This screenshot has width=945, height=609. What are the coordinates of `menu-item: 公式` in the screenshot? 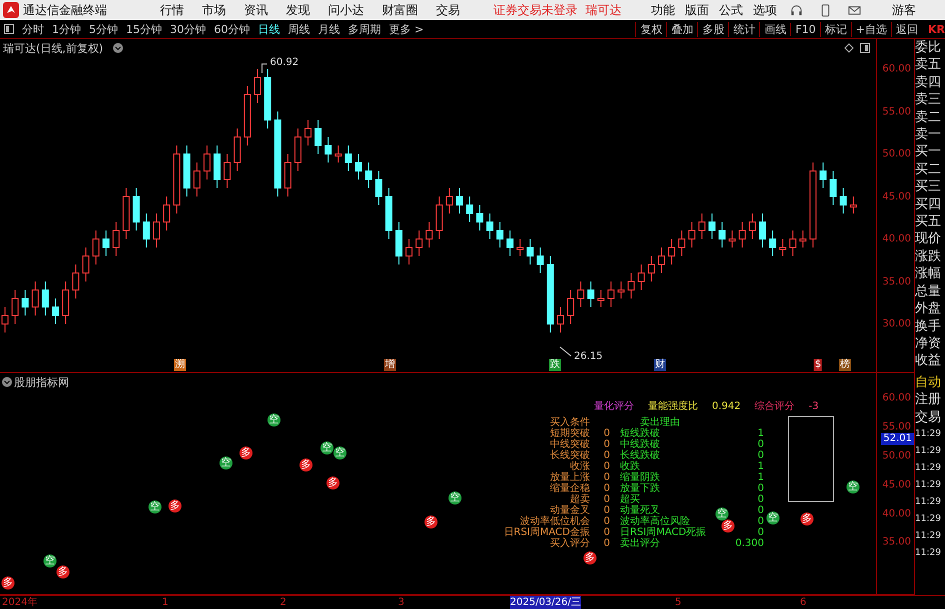 It's located at (731, 10).